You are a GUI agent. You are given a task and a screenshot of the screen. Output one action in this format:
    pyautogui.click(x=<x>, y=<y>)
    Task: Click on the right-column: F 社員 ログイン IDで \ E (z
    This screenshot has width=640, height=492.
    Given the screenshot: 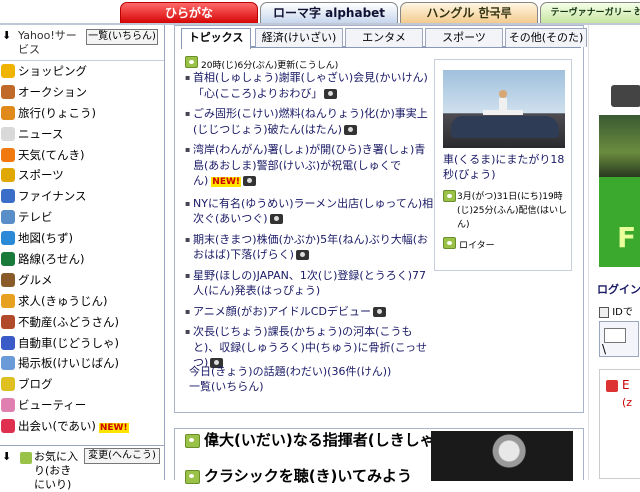 What is the action you would take?
    pyautogui.click(x=614, y=252)
    